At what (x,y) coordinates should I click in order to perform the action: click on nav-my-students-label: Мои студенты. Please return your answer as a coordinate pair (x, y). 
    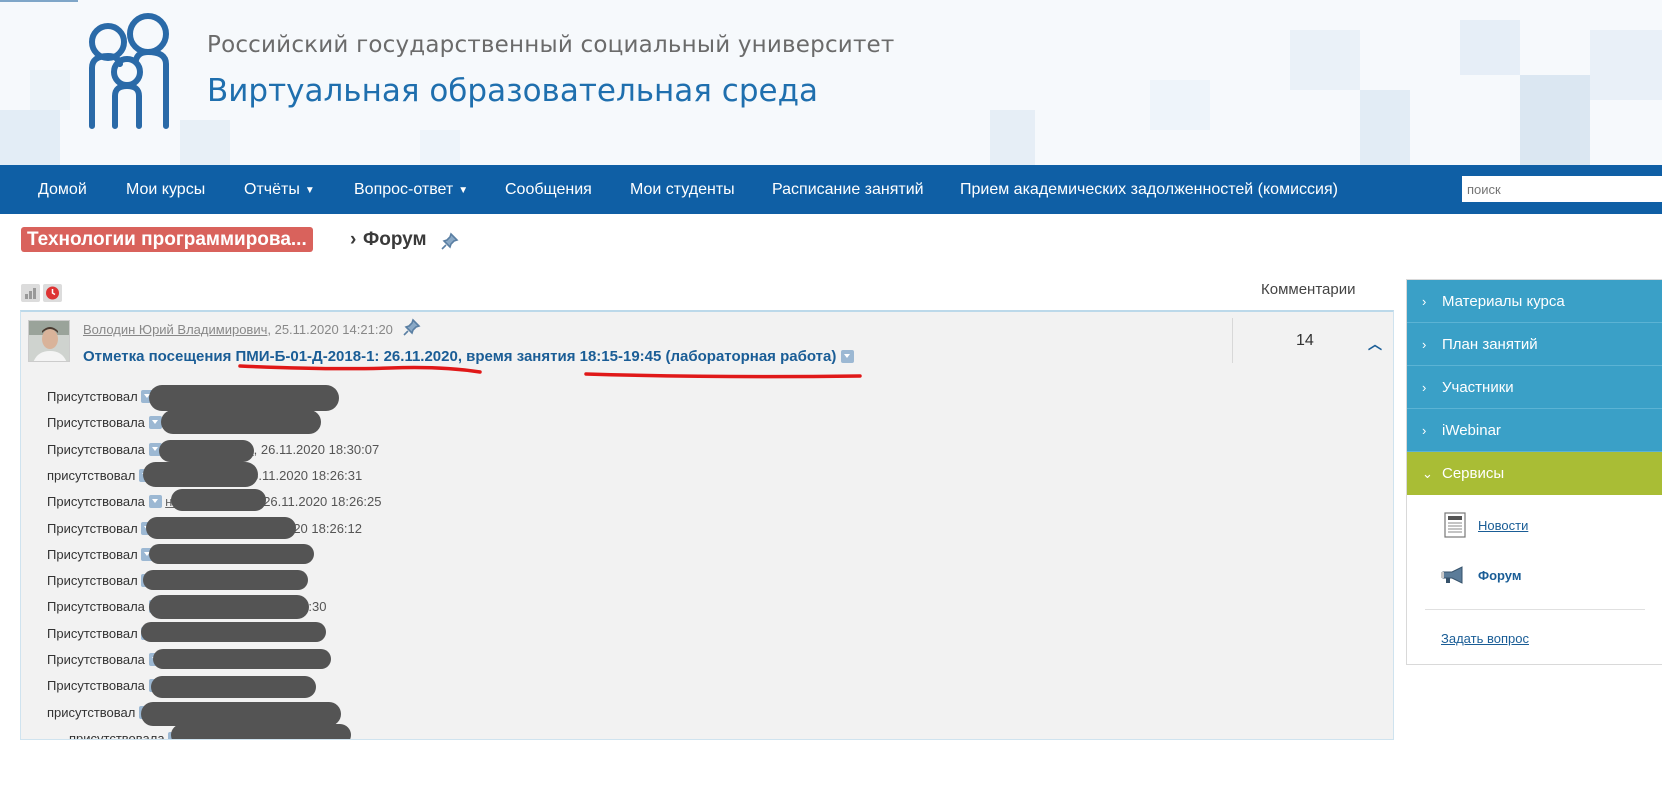
    Looking at the image, I should click on (682, 189).